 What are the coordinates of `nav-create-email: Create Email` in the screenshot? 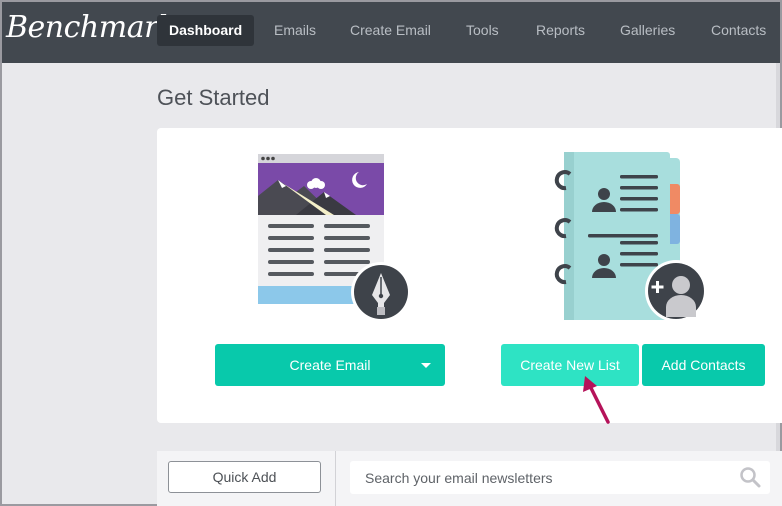 It's located at (390, 30).